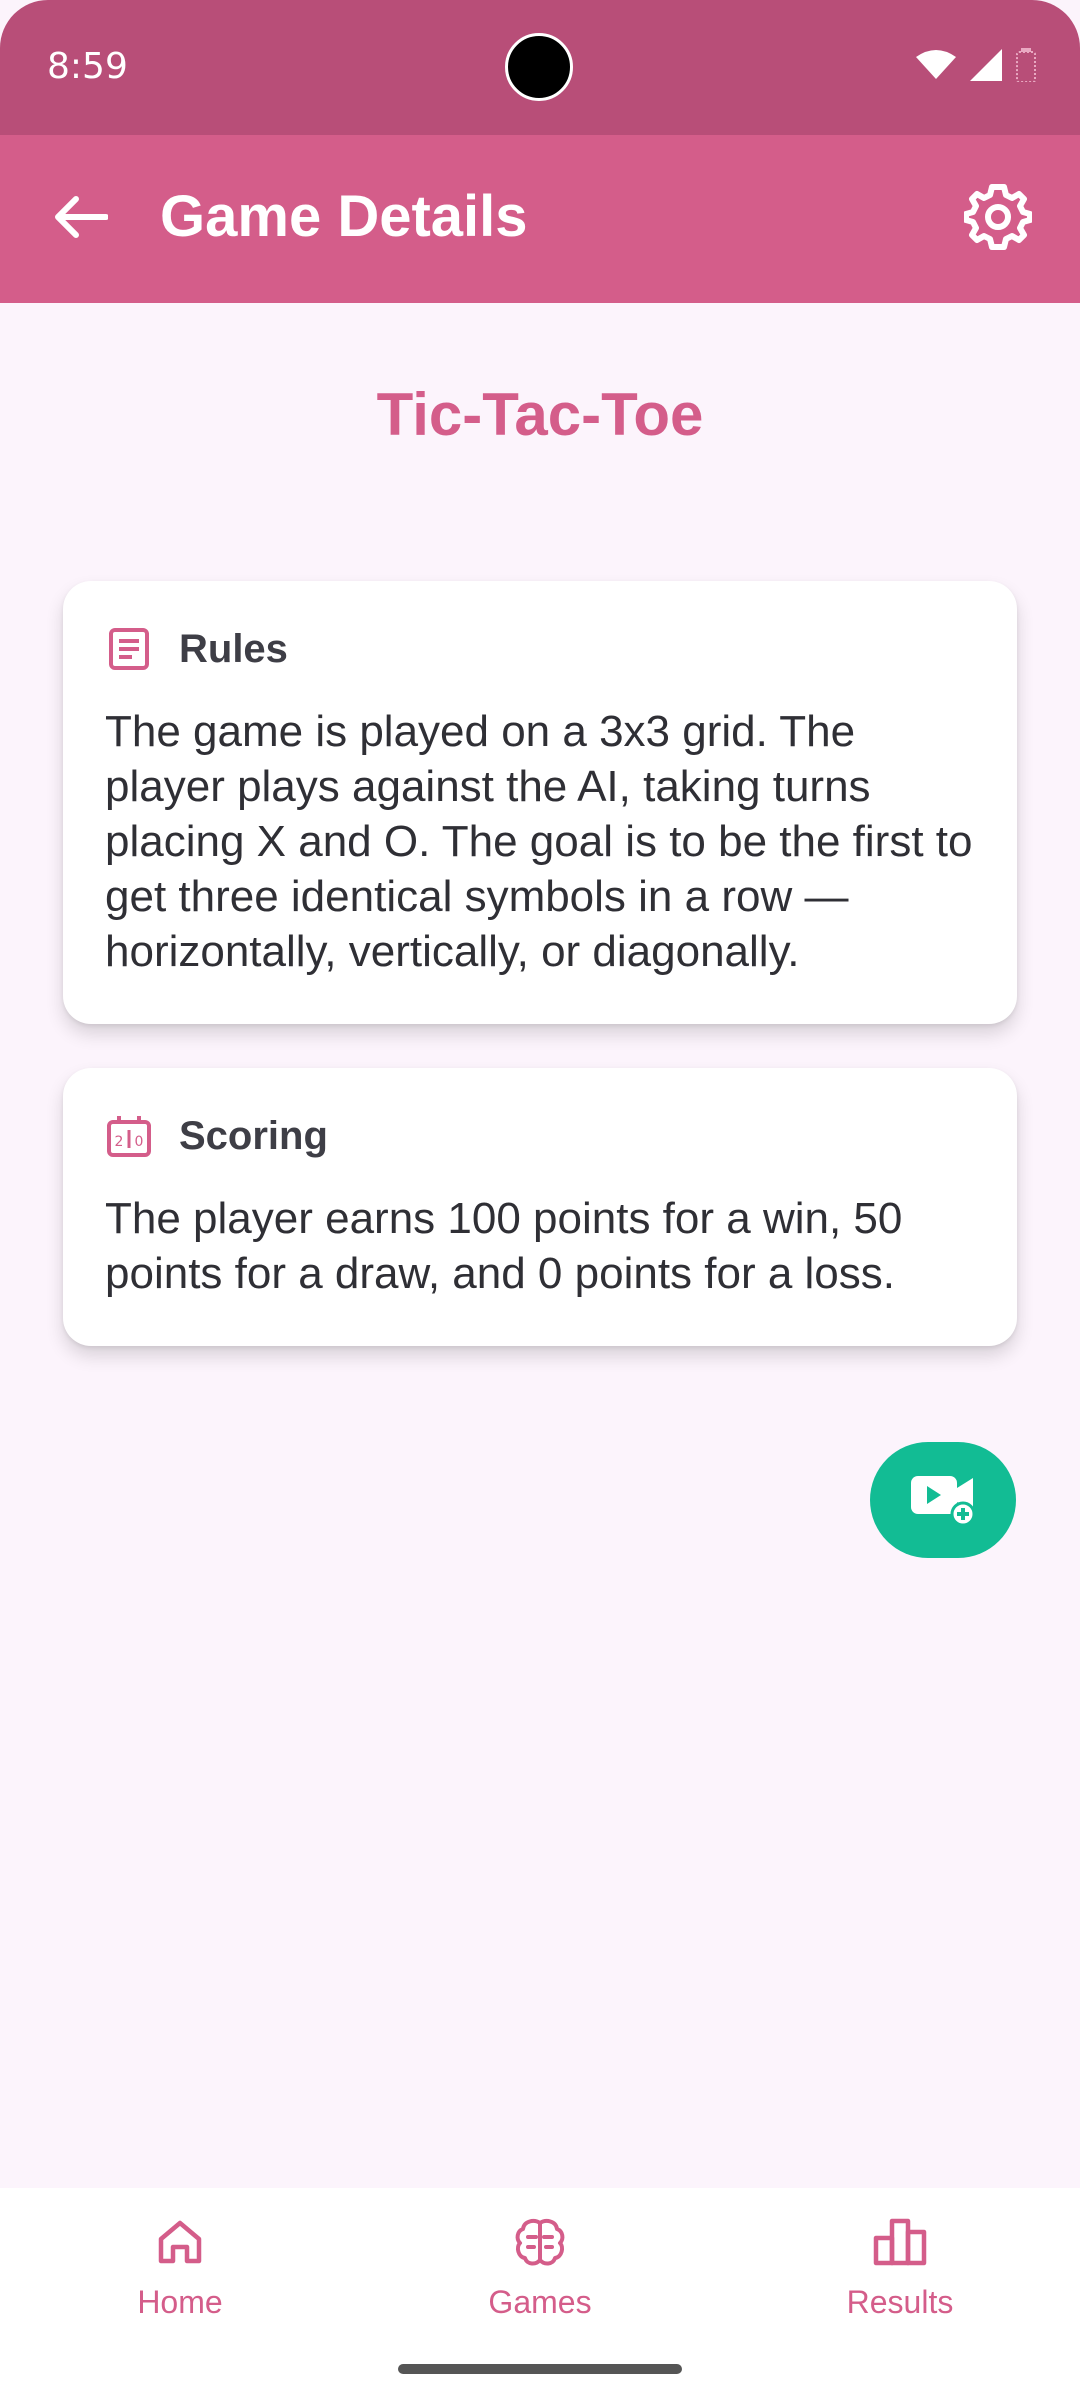 The height and width of the screenshot is (2400, 1080). I want to click on video-add-icon, so click(943, 1500).